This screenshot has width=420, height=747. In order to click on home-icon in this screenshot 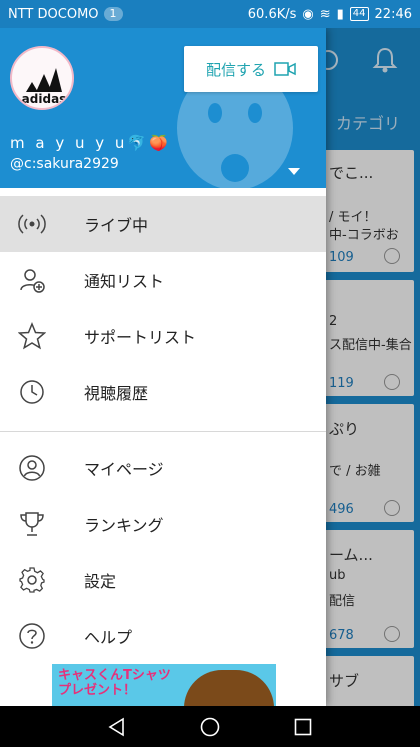, I will do `click(210, 727)`.